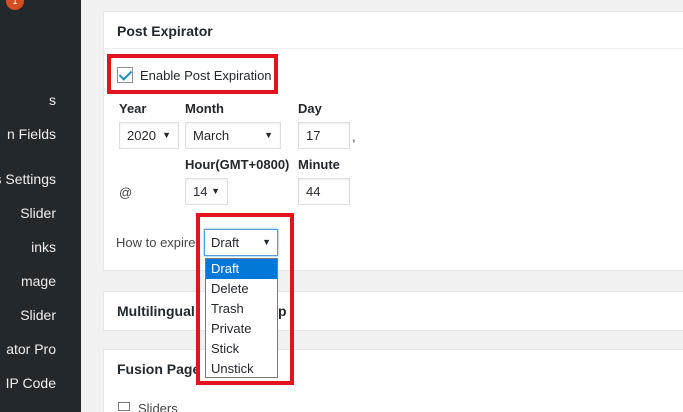 This screenshot has height=412, width=683. What do you see at coordinates (165, 31) in the screenshot?
I see `panel-title: Post Expirator` at bounding box center [165, 31].